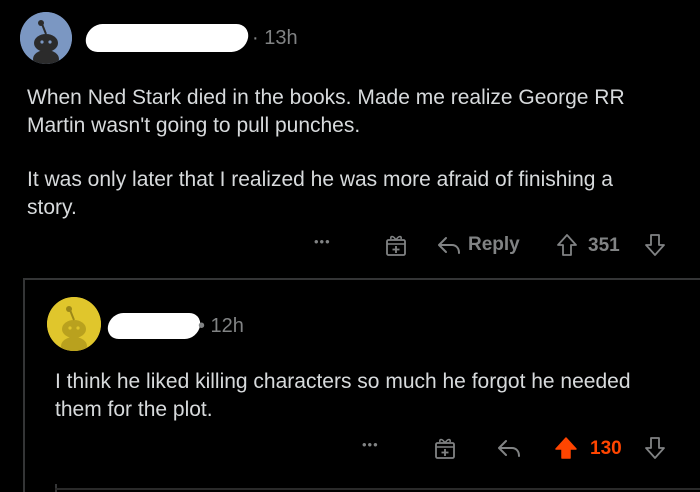 The width and height of the screenshot is (700, 492). I want to click on reply-button: Reply, so click(478, 245).